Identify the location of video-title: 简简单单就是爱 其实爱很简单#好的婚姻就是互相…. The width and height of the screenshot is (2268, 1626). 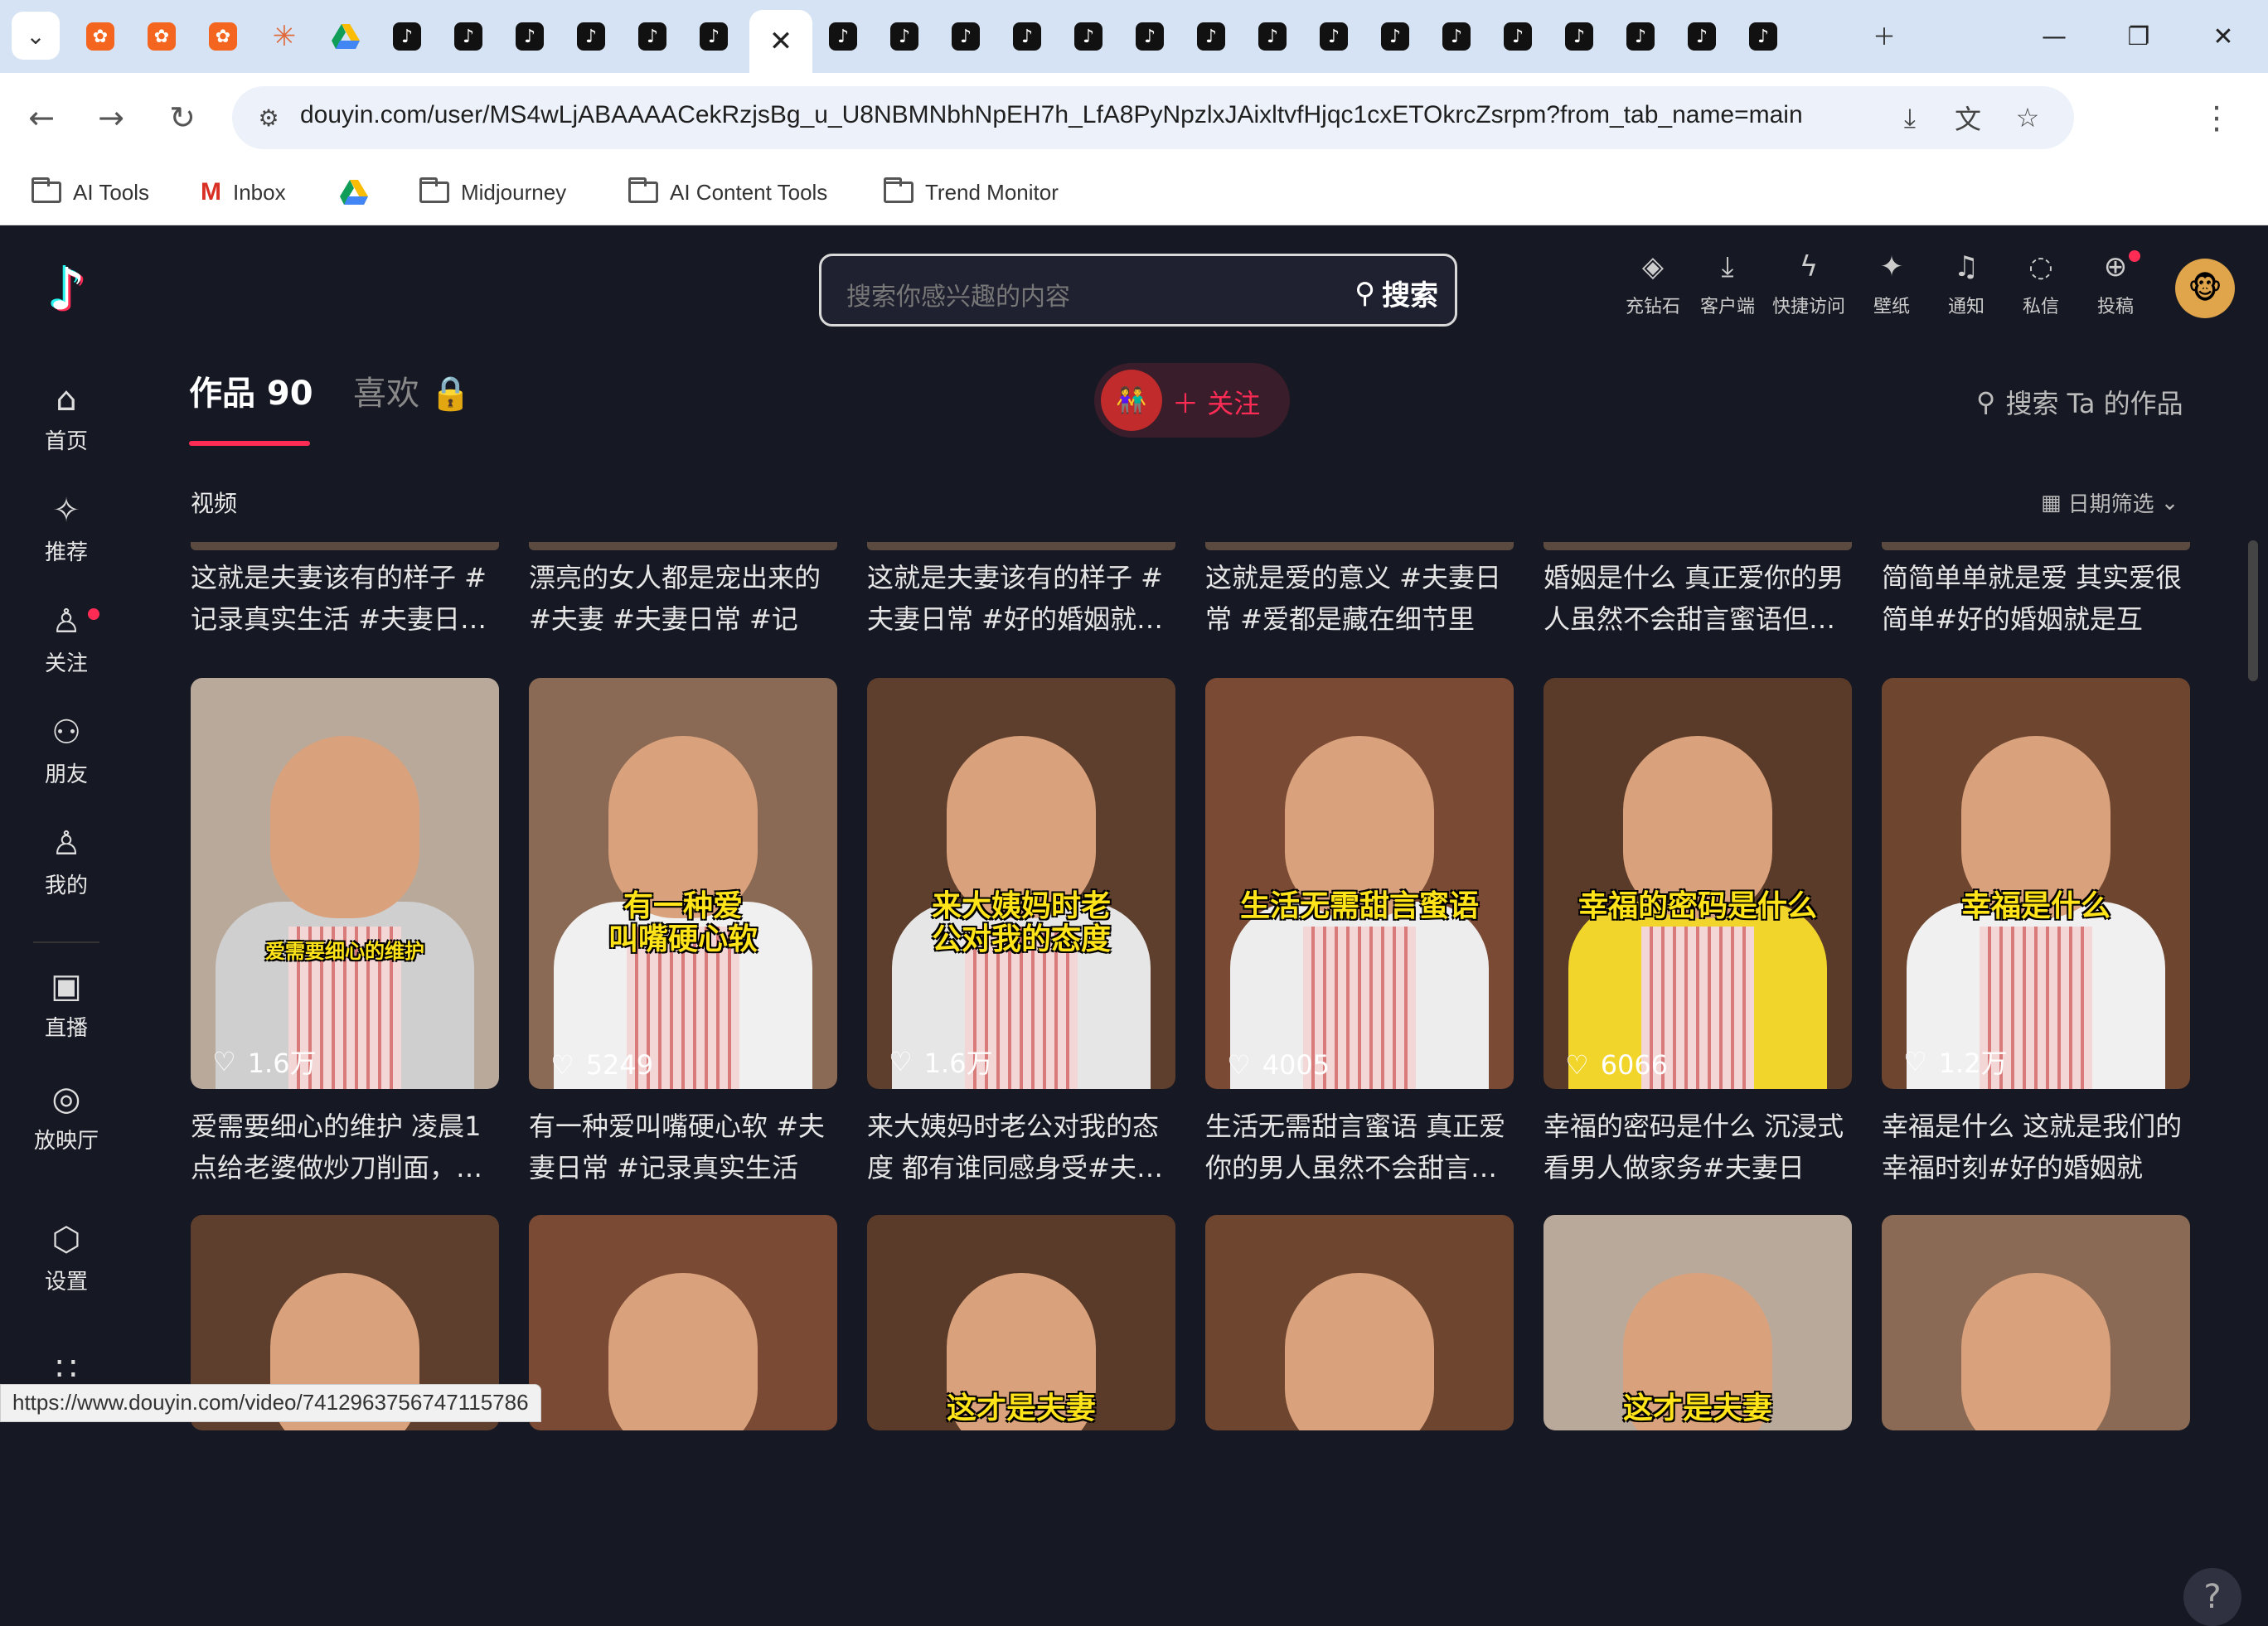
(2036, 598).